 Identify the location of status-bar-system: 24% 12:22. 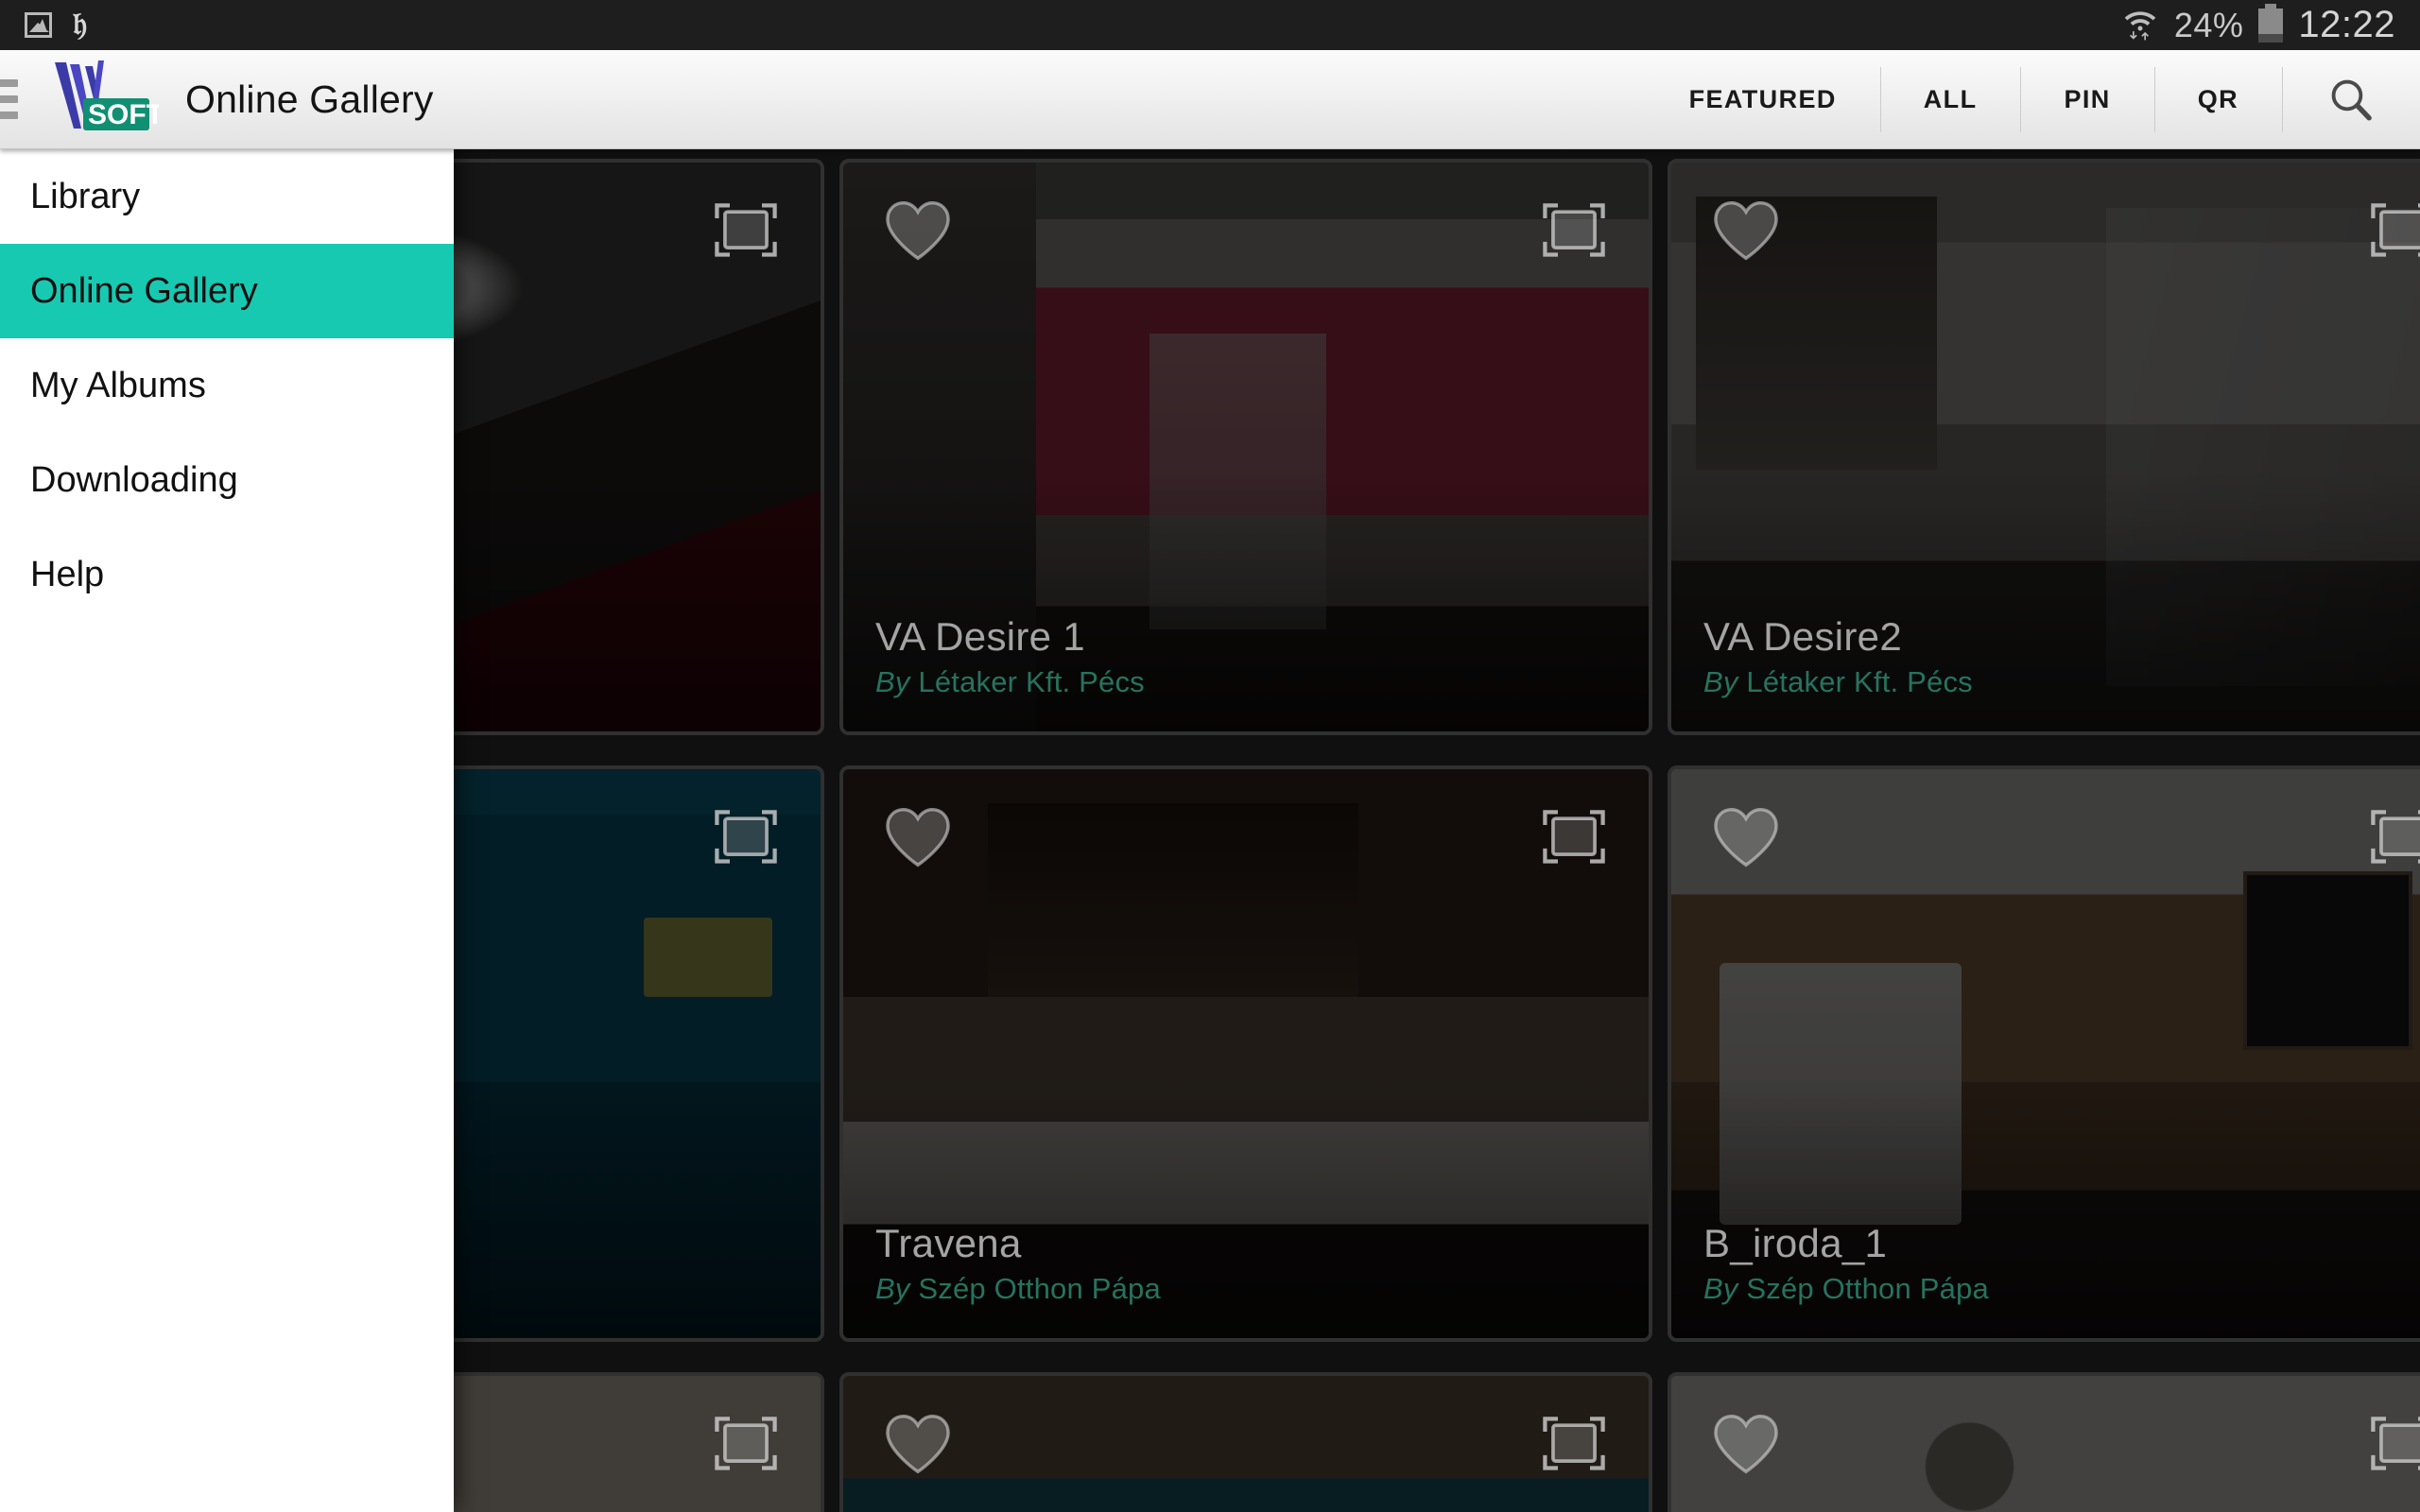
(2258, 24).